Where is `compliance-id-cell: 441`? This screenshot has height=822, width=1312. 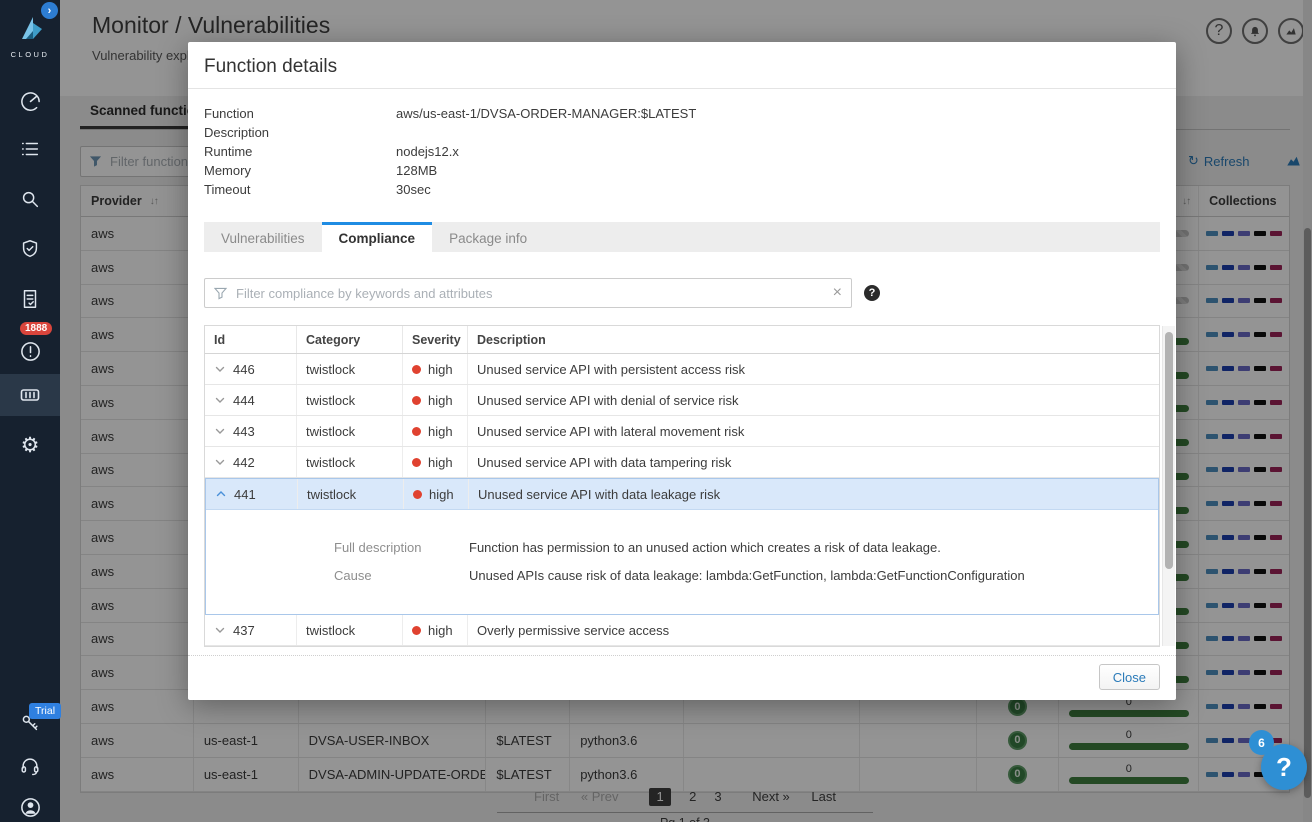
compliance-id-cell: 441 is located at coordinates (252, 494).